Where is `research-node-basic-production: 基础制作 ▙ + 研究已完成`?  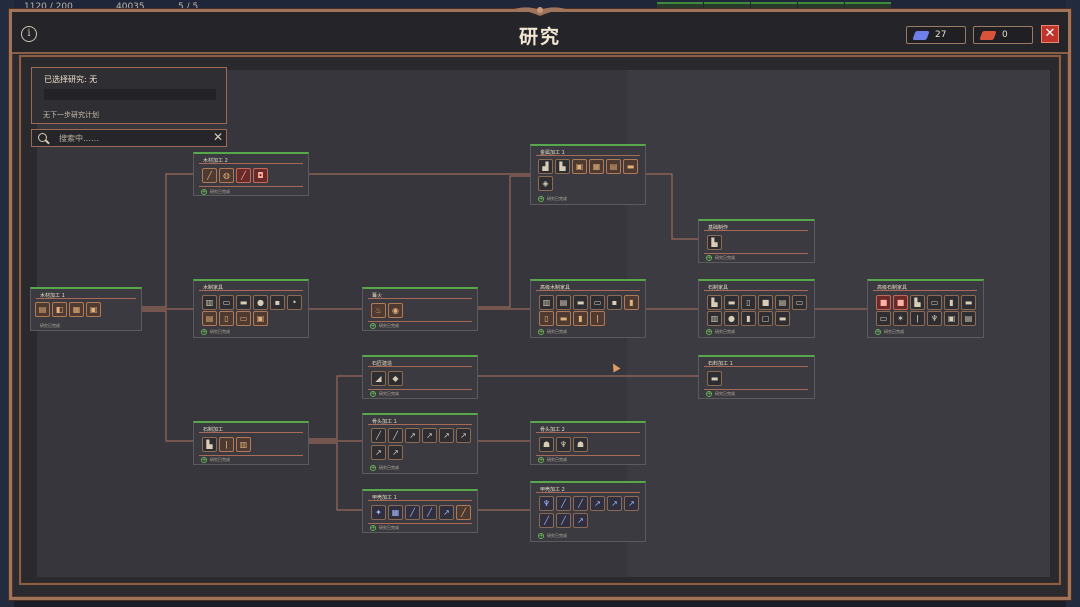 research-node-basic-production: 基础制作 ▙ + 研究已完成 is located at coordinates (756, 241).